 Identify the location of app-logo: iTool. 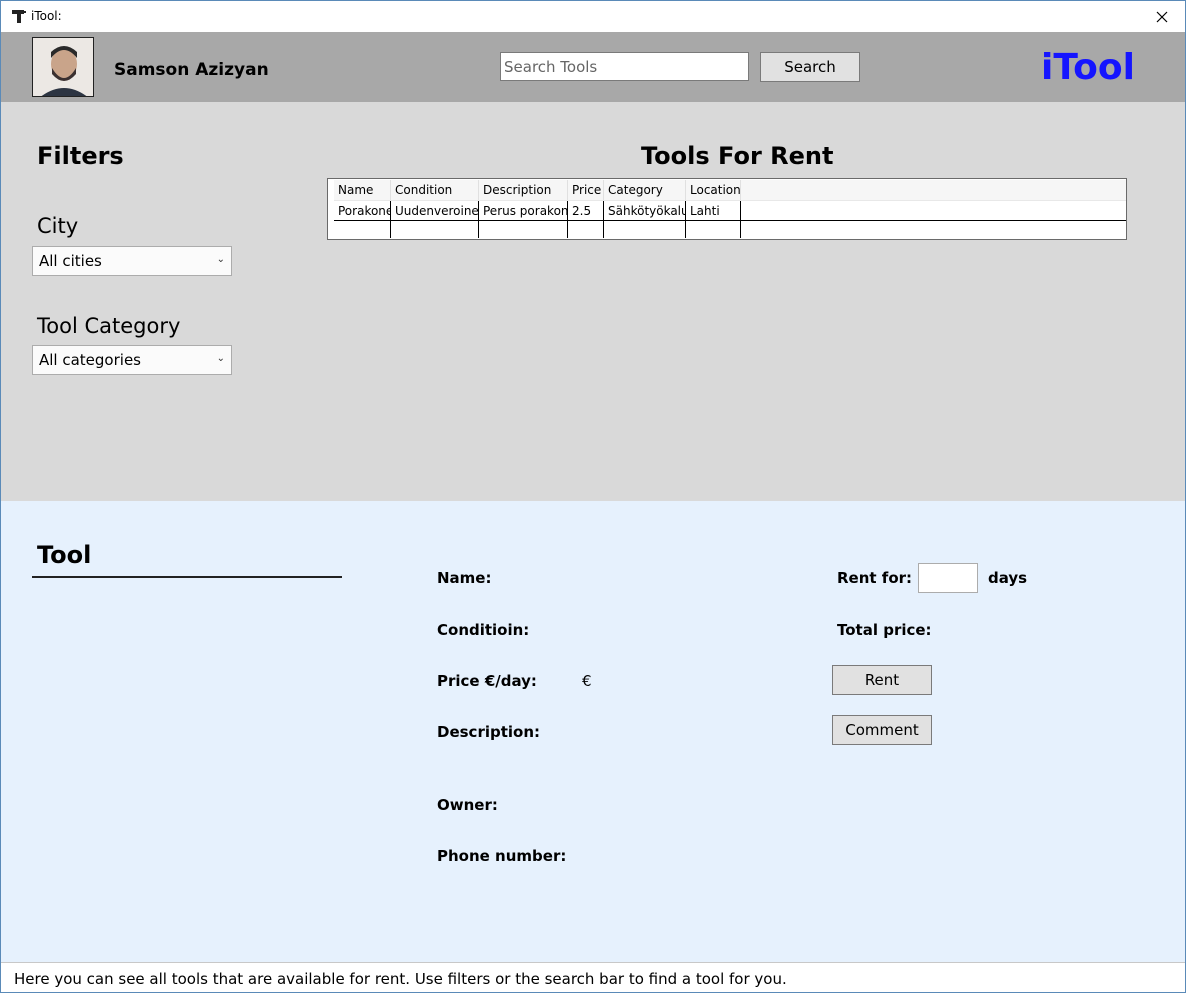
(1088, 67).